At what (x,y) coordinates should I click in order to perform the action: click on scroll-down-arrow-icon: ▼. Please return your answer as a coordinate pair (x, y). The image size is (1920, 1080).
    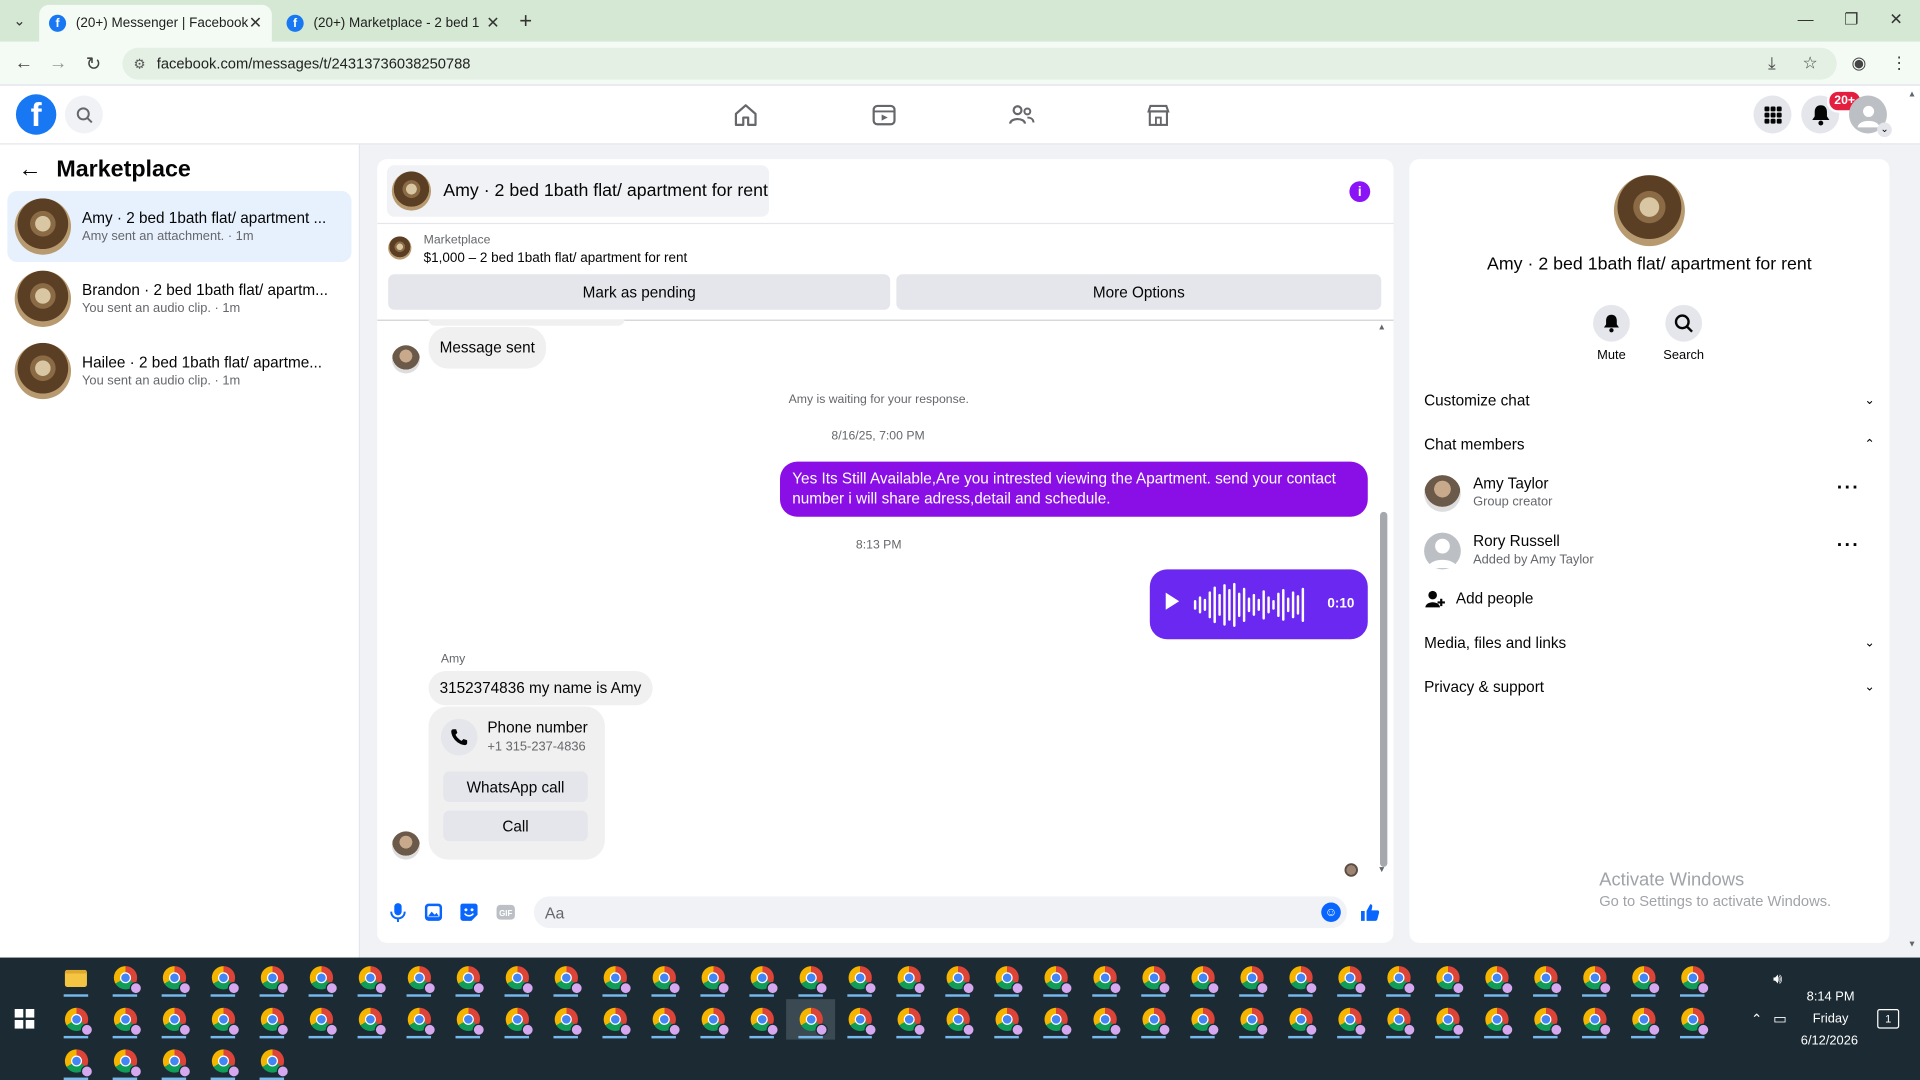
    Looking at the image, I should click on (1382, 870).